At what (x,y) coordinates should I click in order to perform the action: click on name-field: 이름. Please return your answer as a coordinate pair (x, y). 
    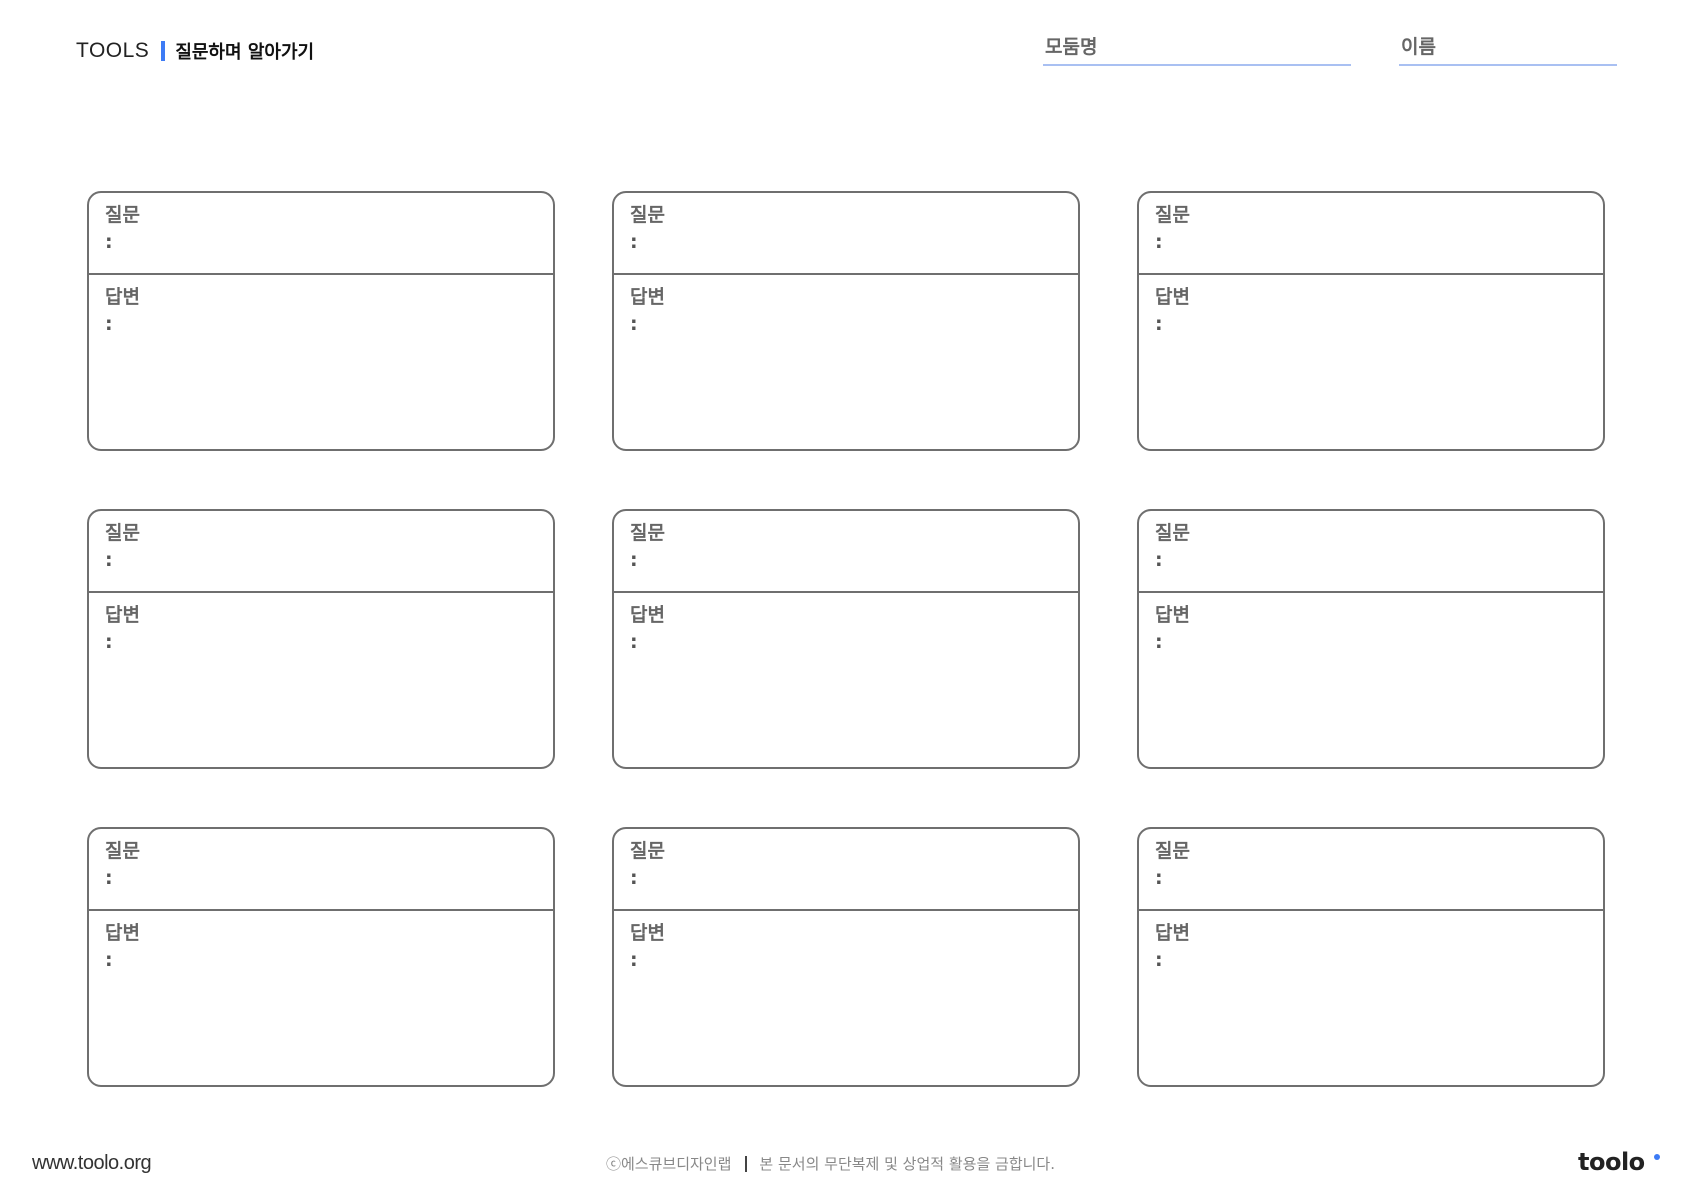
    Looking at the image, I should click on (1508, 48).